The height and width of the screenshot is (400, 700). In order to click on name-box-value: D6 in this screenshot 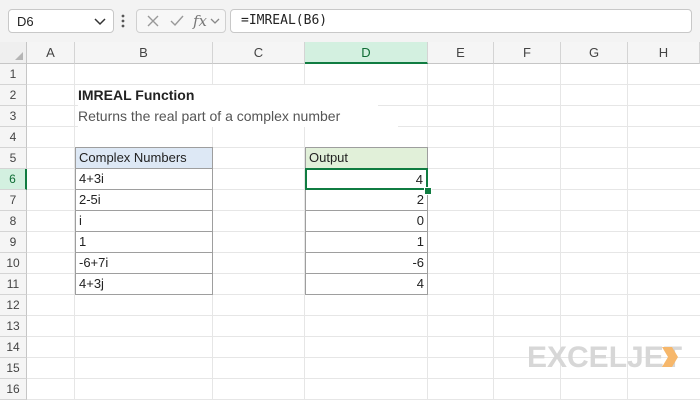, I will do `click(25, 21)`.